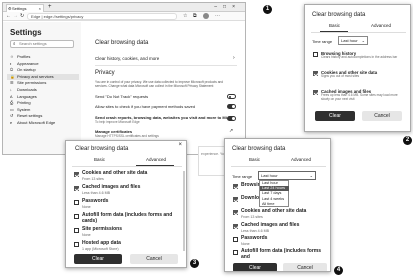 The image size is (413, 278). Describe the element at coordinates (231, 106) in the screenshot. I see `payment-toggle` at that location.